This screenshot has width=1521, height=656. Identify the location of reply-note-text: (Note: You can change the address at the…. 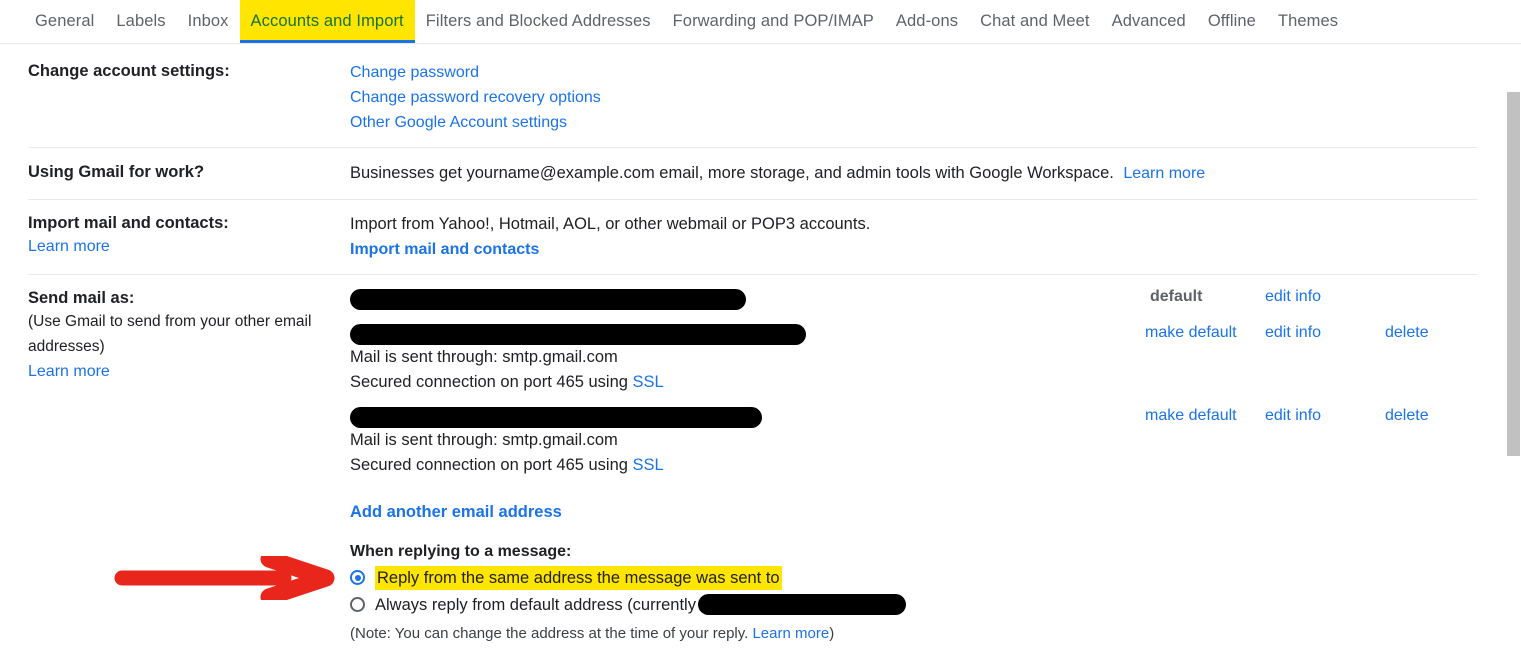
(551, 633).